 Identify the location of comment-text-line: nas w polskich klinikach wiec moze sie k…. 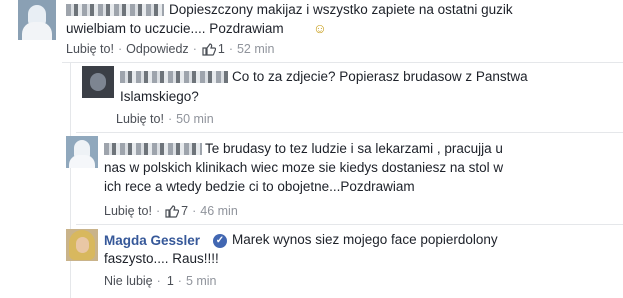
(304, 167).